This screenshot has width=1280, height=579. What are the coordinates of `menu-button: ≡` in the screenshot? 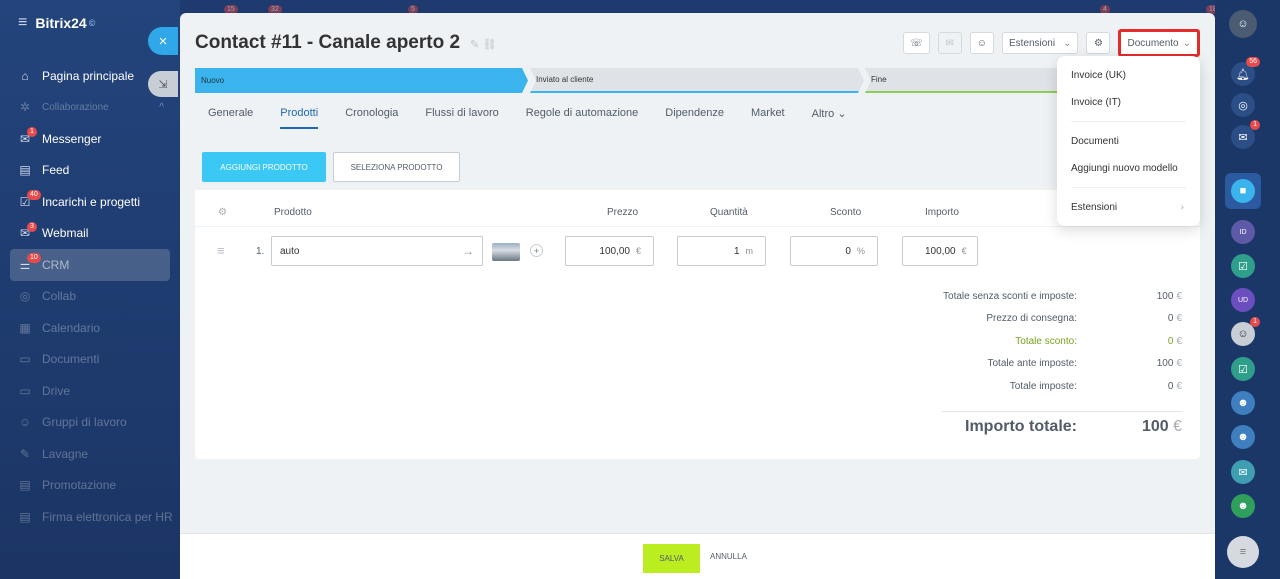 It's located at (1243, 552).